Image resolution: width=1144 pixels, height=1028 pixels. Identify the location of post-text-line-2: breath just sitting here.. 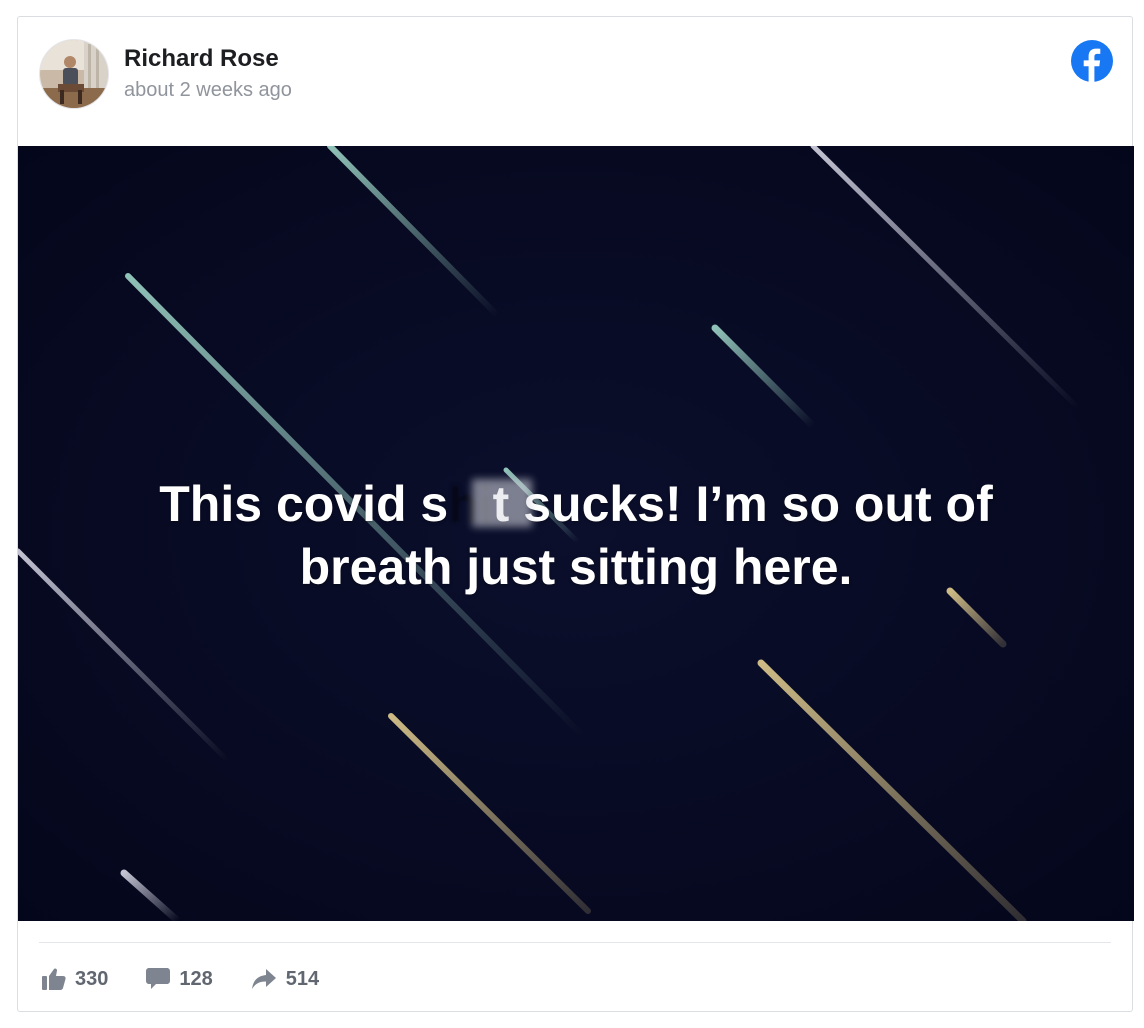
(576, 567).